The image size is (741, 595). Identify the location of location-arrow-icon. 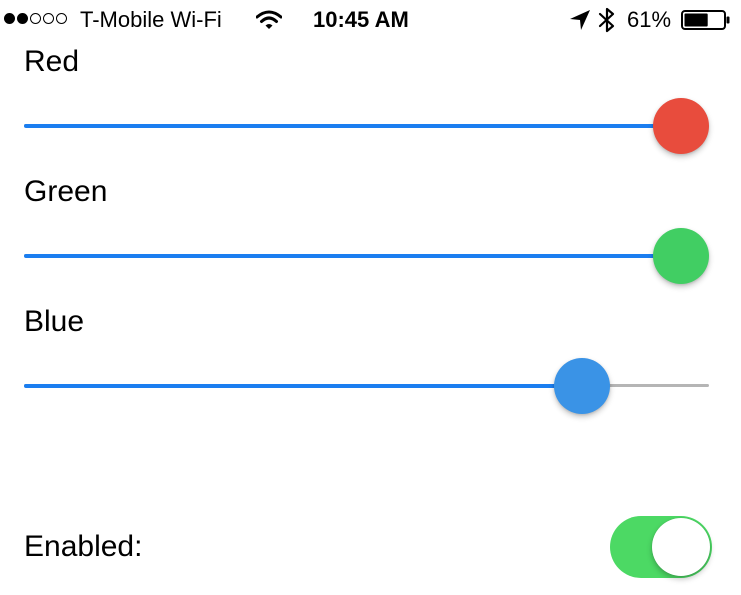
(580, 20).